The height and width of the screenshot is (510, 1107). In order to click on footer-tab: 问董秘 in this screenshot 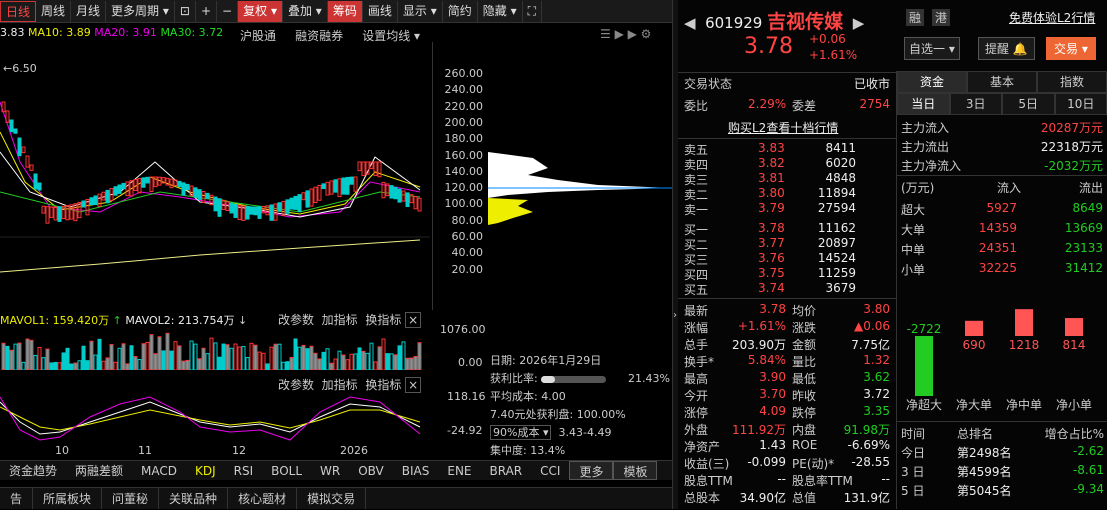, I will do `click(130, 498)`.